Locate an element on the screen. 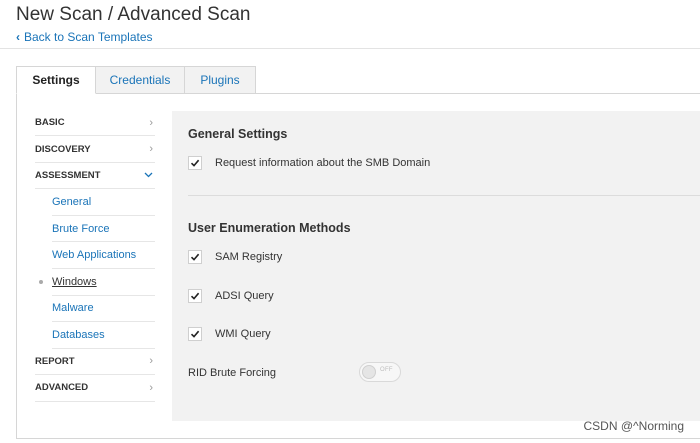  smb-domain-option: Request information about the SMB Domain is located at coordinates (309, 163).